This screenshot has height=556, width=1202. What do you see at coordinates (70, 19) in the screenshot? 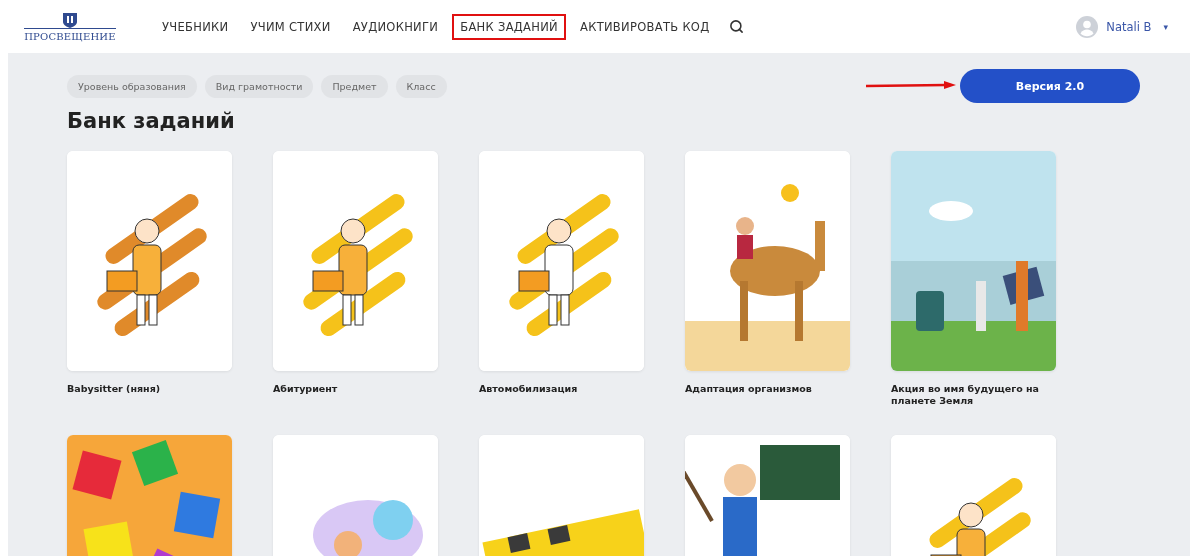
I see `logo-emblem-icon` at bounding box center [70, 19].